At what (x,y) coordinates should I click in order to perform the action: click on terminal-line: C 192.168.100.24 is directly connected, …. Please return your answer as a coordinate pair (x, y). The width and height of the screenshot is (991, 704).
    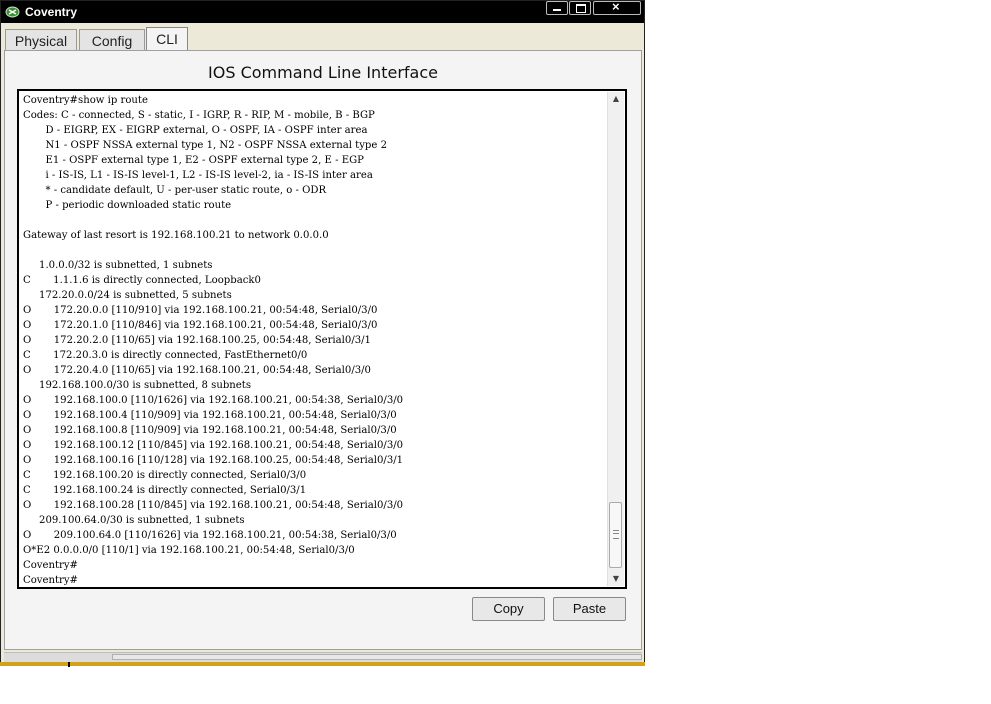
    Looking at the image, I should click on (165, 490).